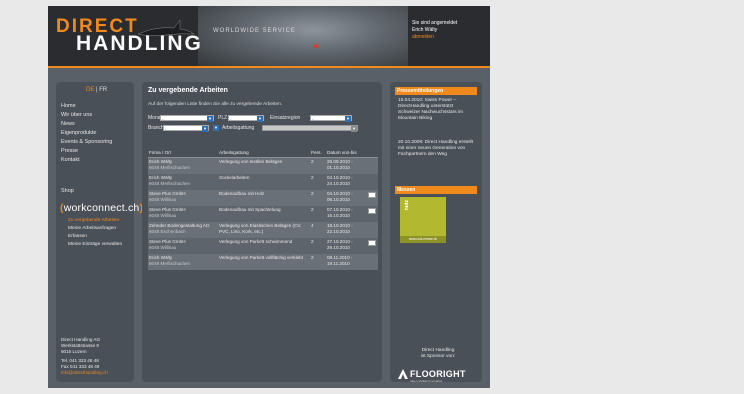  What do you see at coordinates (188, 90) in the screenshot?
I see `page-title: Zu vergebende Arbeiten` at bounding box center [188, 90].